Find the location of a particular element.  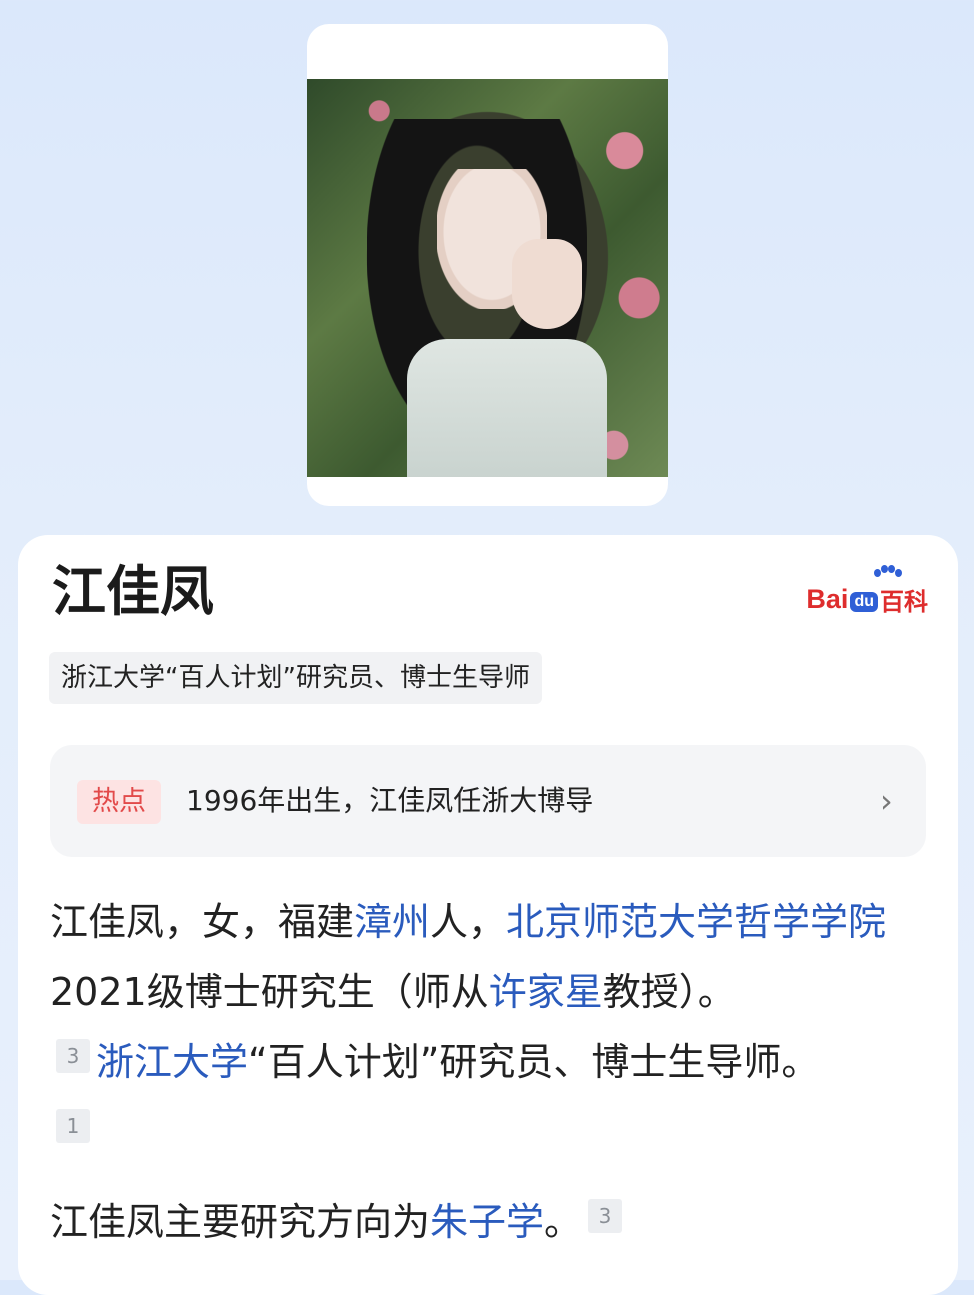

research-text: 。 is located at coordinates (563, 1222).